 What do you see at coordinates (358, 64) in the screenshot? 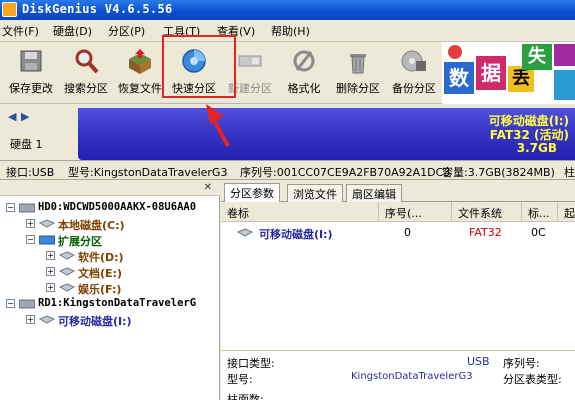
I see `trash-icon` at bounding box center [358, 64].